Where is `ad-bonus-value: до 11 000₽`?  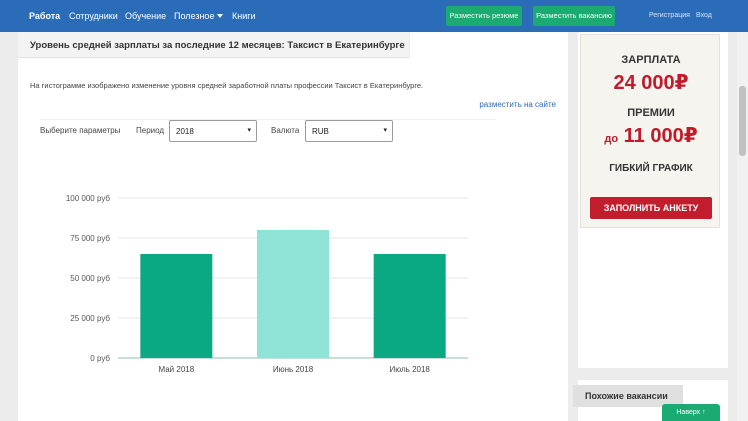
ad-bonus-value: до 11 000₽ is located at coordinates (651, 135).